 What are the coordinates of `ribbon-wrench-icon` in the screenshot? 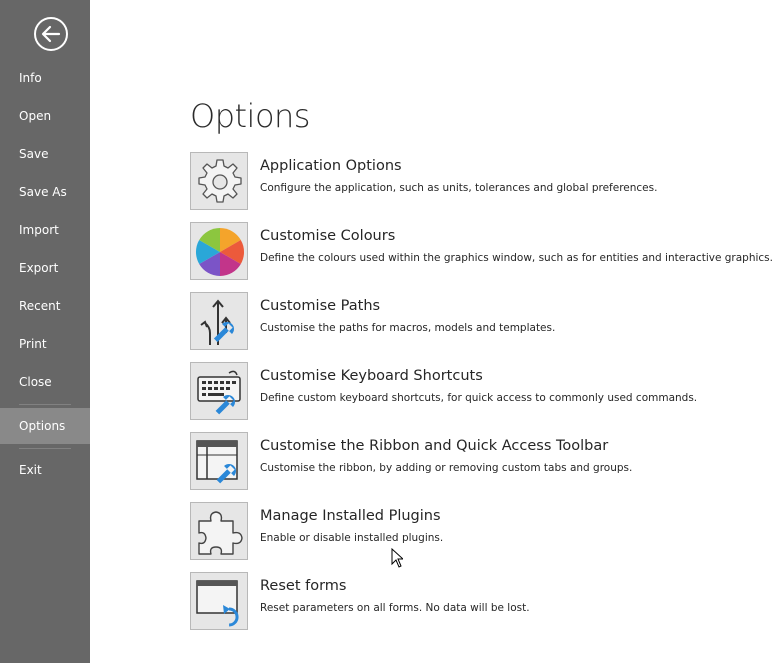 It's located at (217, 462).